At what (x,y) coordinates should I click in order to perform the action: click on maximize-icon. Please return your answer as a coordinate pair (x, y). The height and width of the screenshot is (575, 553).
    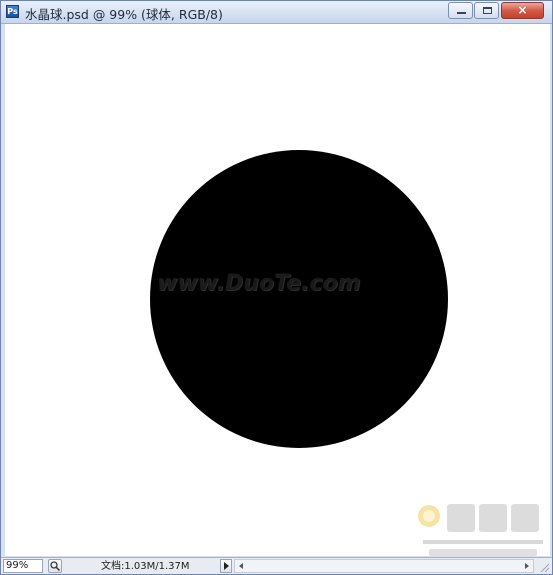
    Looking at the image, I should click on (487, 10).